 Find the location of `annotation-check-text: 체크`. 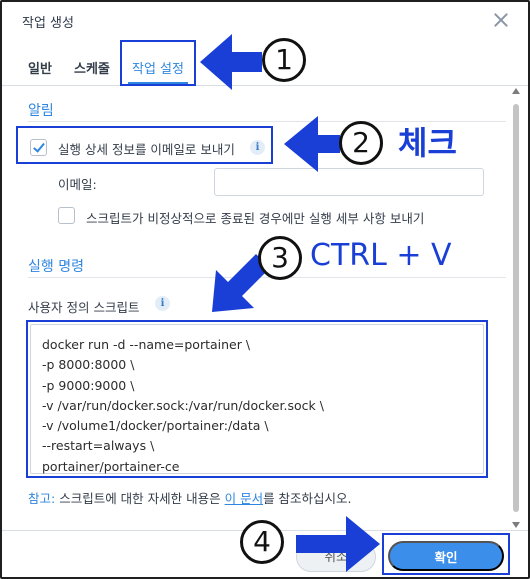

annotation-check-text: 체크 is located at coordinates (427, 143).